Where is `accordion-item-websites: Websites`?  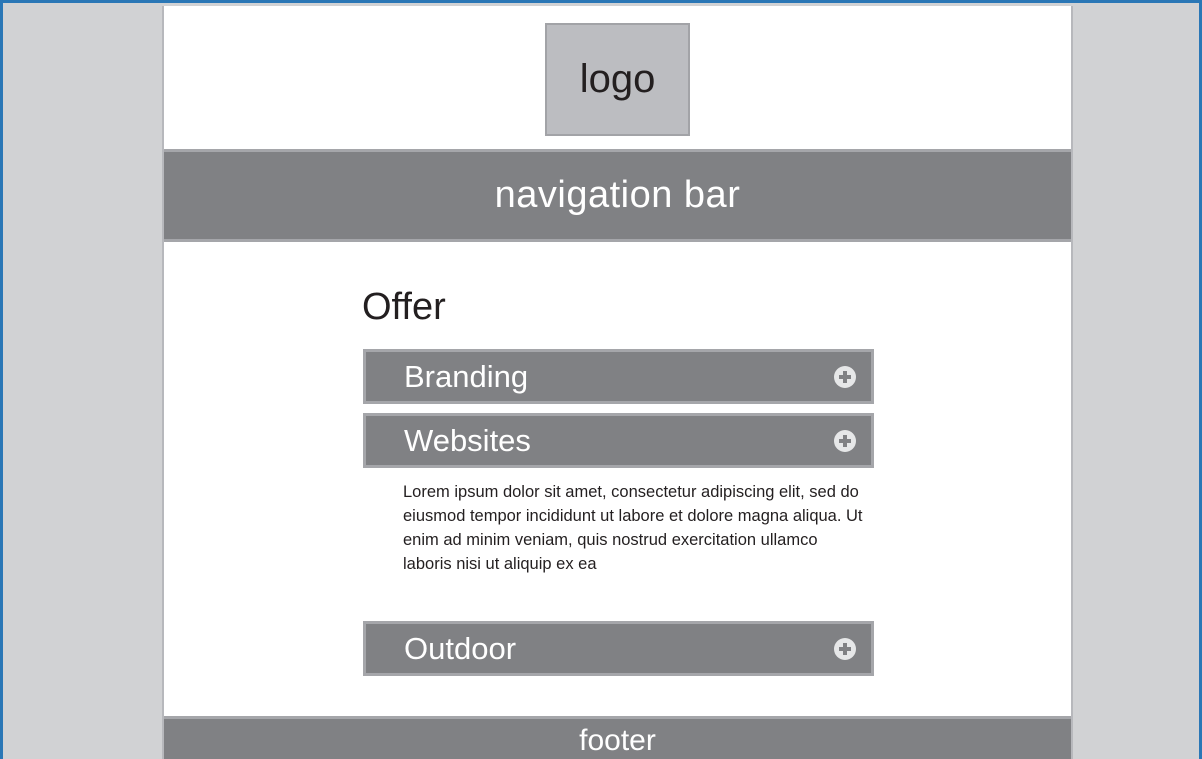
accordion-item-websites: Websites is located at coordinates (618, 440).